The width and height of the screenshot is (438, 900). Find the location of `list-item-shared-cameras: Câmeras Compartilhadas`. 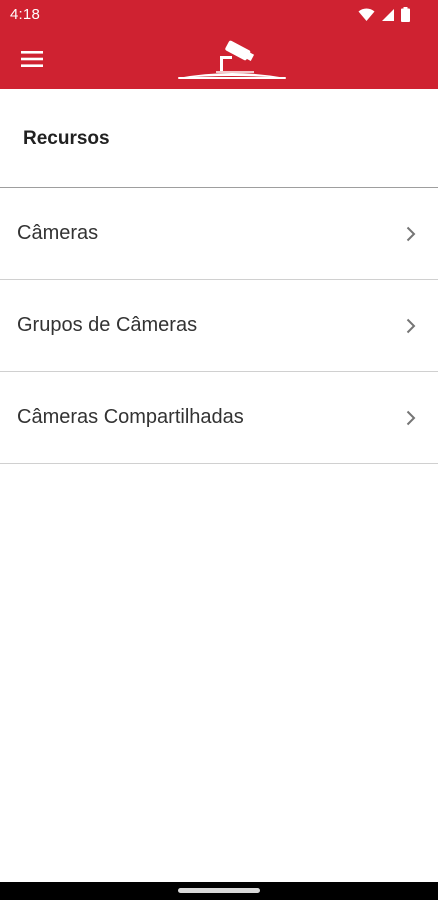

list-item-shared-cameras: Câmeras Compartilhadas is located at coordinates (219, 418).